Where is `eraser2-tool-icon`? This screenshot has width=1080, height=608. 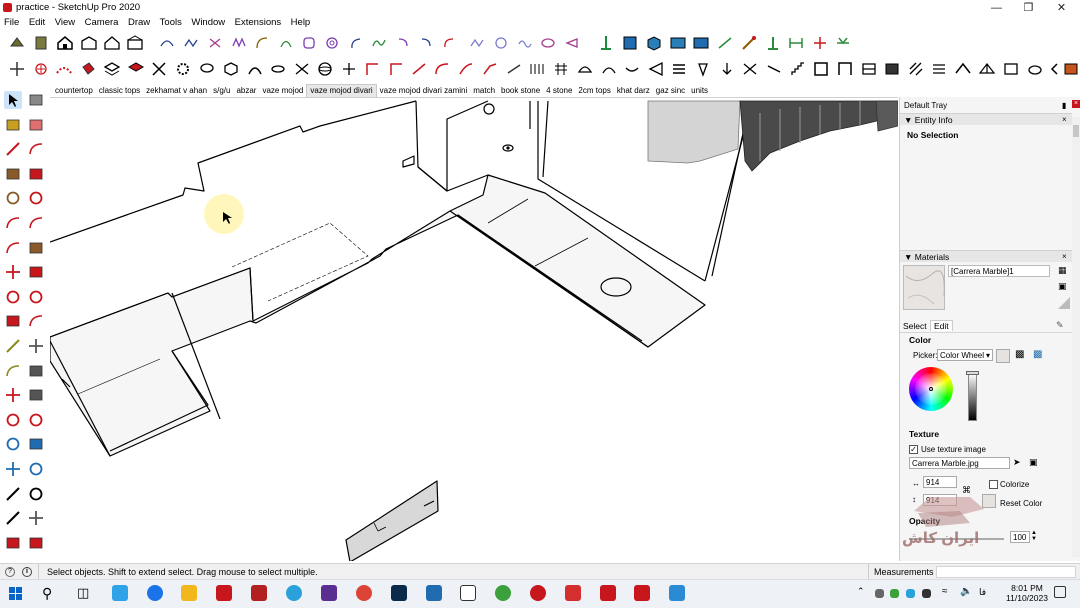
eraser2-tool-icon is located at coordinates (36, 125).